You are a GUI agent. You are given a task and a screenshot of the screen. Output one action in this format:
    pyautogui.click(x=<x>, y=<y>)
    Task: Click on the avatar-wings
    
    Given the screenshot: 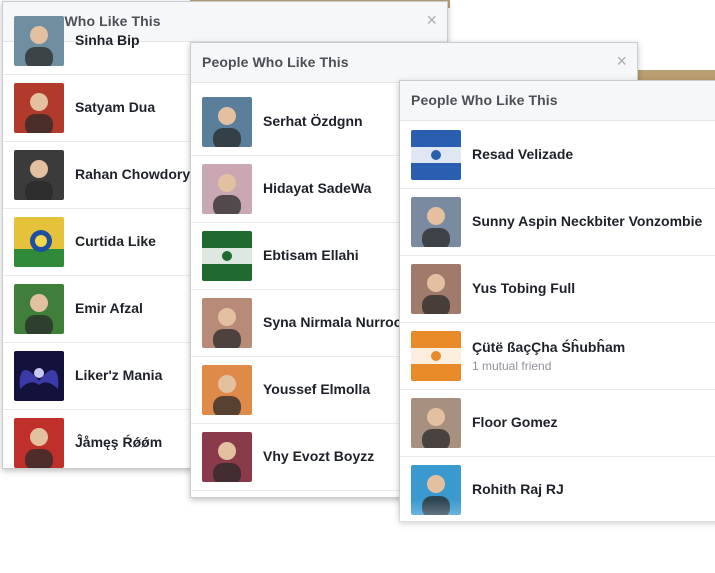 What is the action you would take?
    pyautogui.click(x=39, y=376)
    